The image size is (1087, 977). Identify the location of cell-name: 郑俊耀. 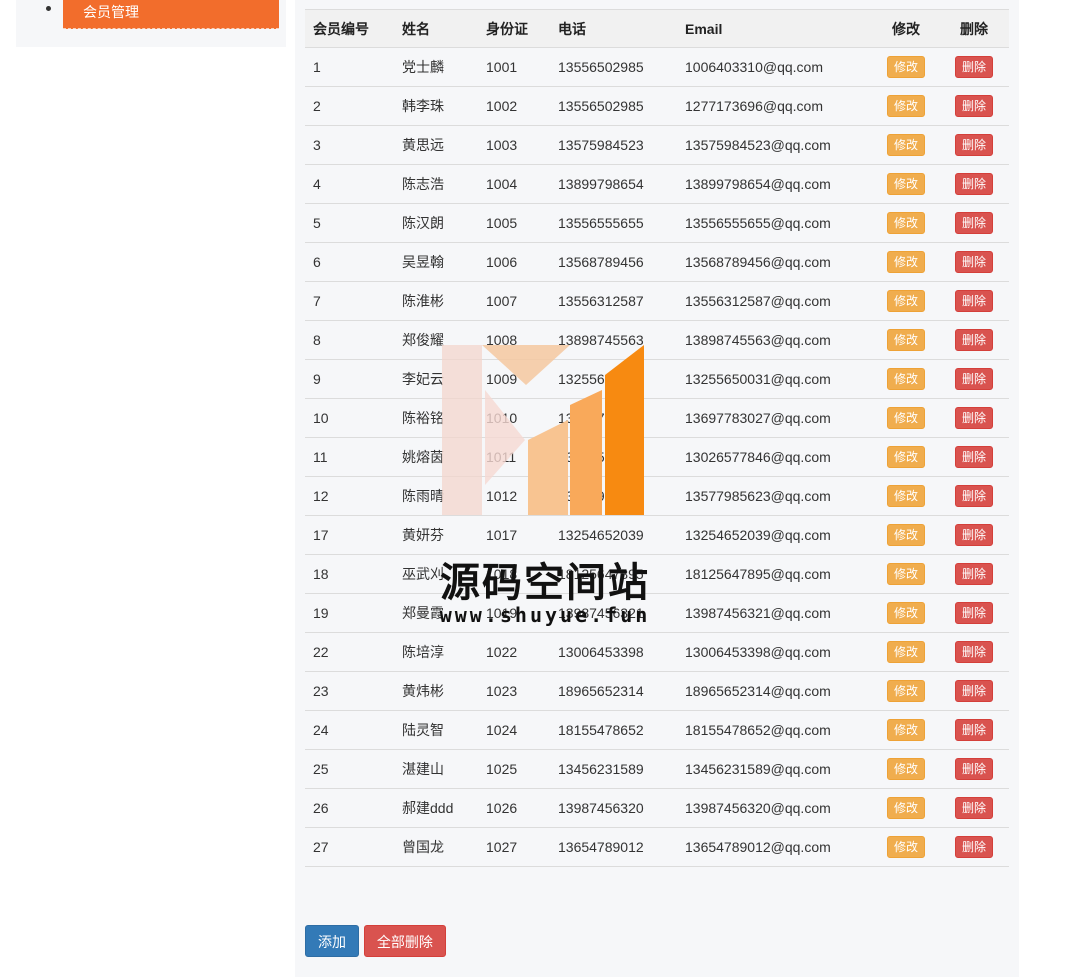
(436, 340).